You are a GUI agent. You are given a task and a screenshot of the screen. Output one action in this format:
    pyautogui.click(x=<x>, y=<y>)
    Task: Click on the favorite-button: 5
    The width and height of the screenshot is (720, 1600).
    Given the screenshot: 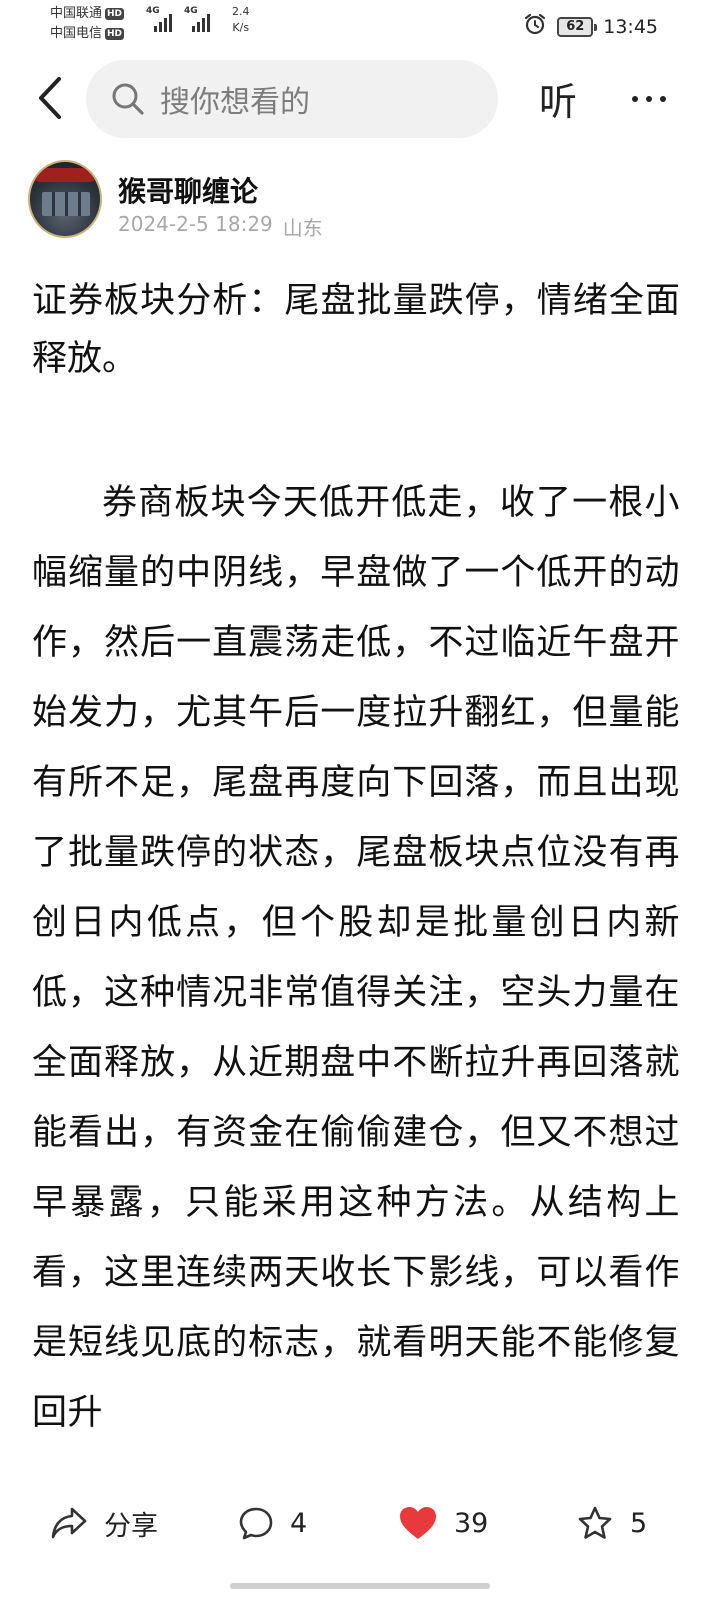 What is the action you would take?
    pyautogui.click(x=611, y=1523)
    